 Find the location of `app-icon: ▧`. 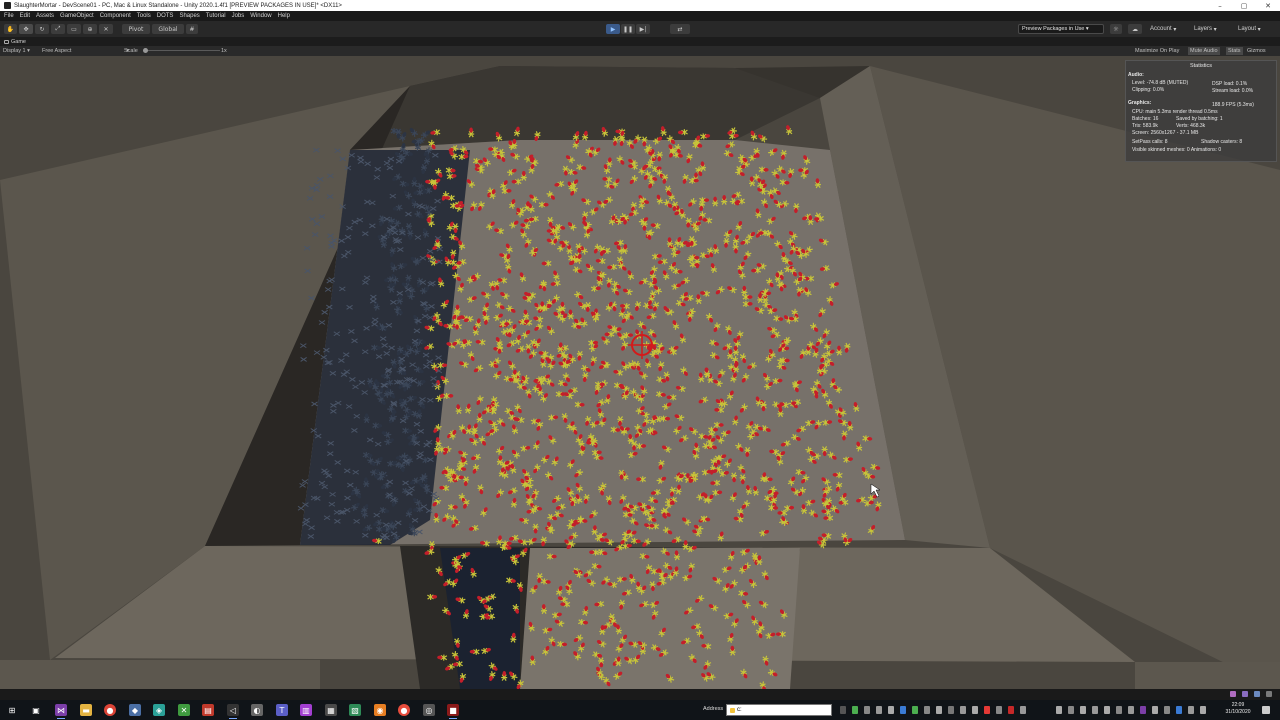

app-icon: ▧ is located at coordinates (355, 710).